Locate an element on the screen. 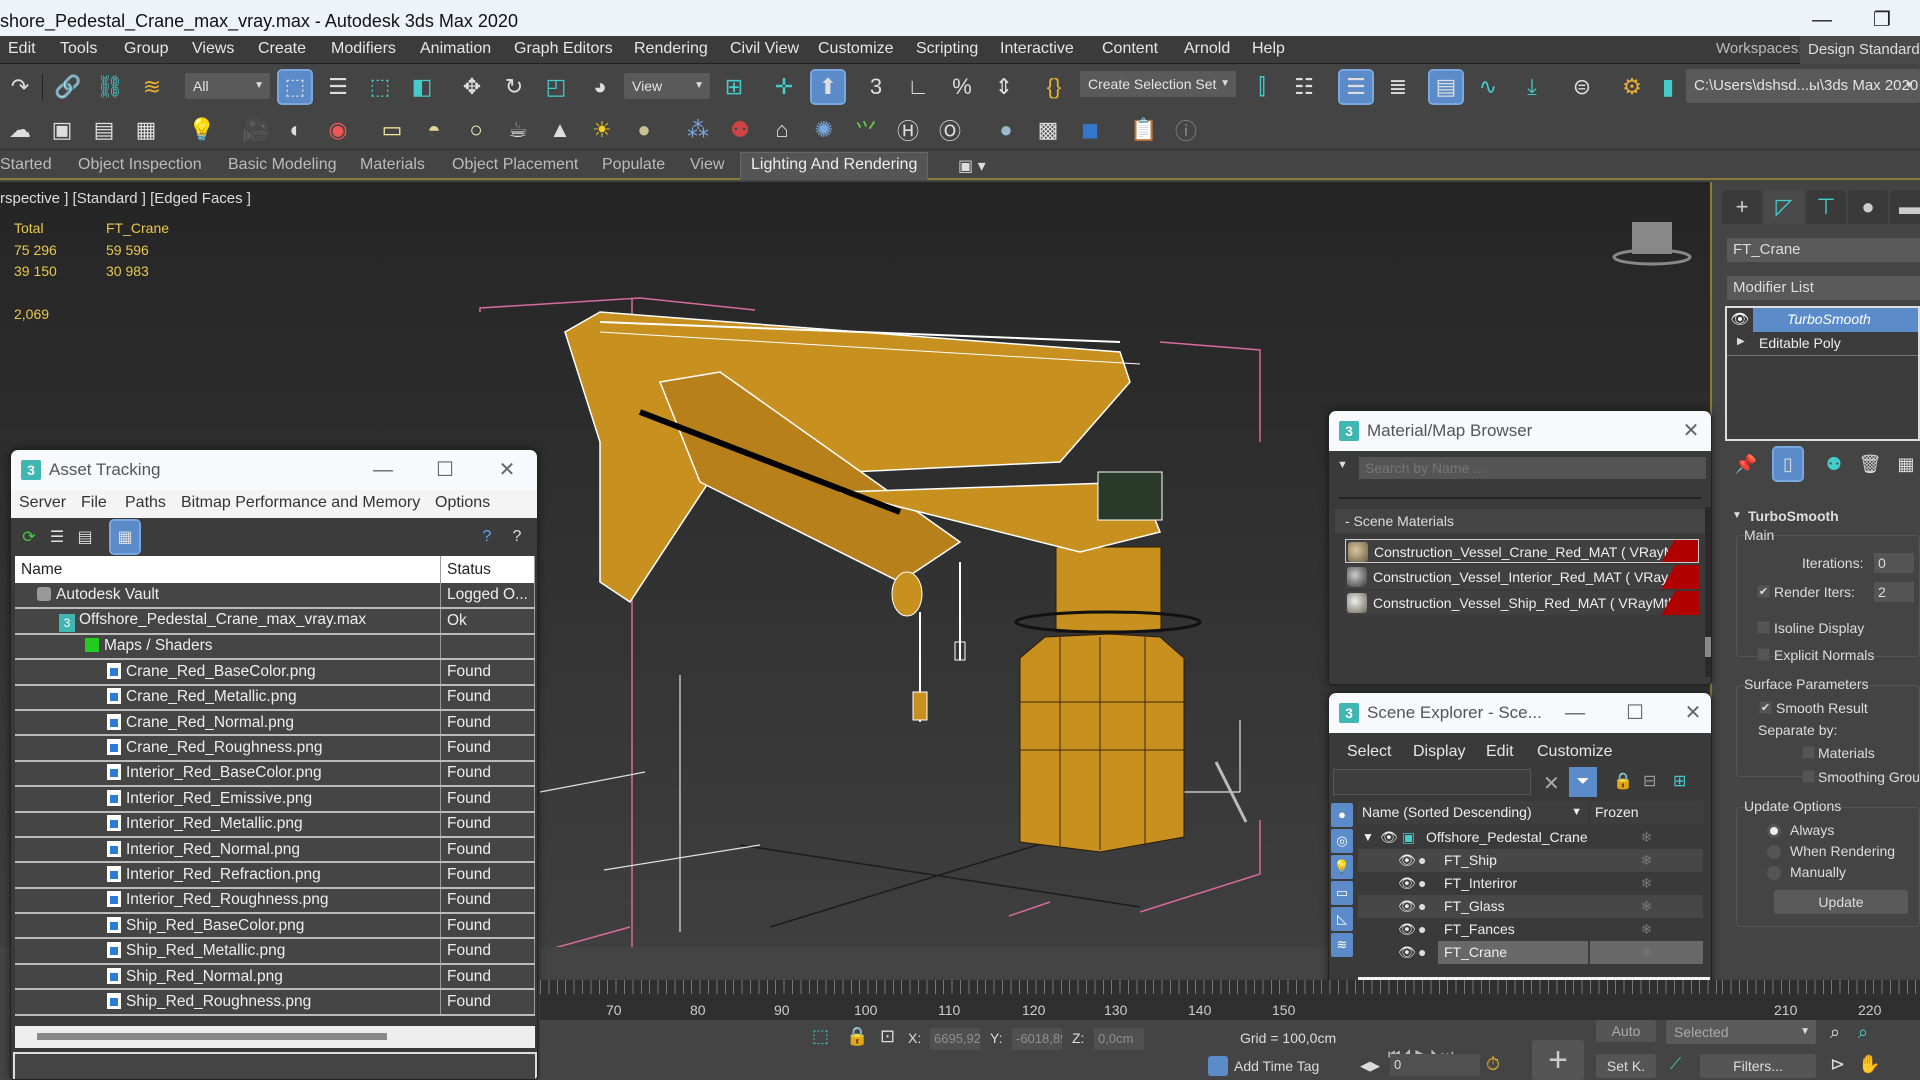 The height and width of the screenshot is (1080, 1920). scene-tree-item: 👁 ● FT_Interiror ❄ is located at coordinates (1530, 883).